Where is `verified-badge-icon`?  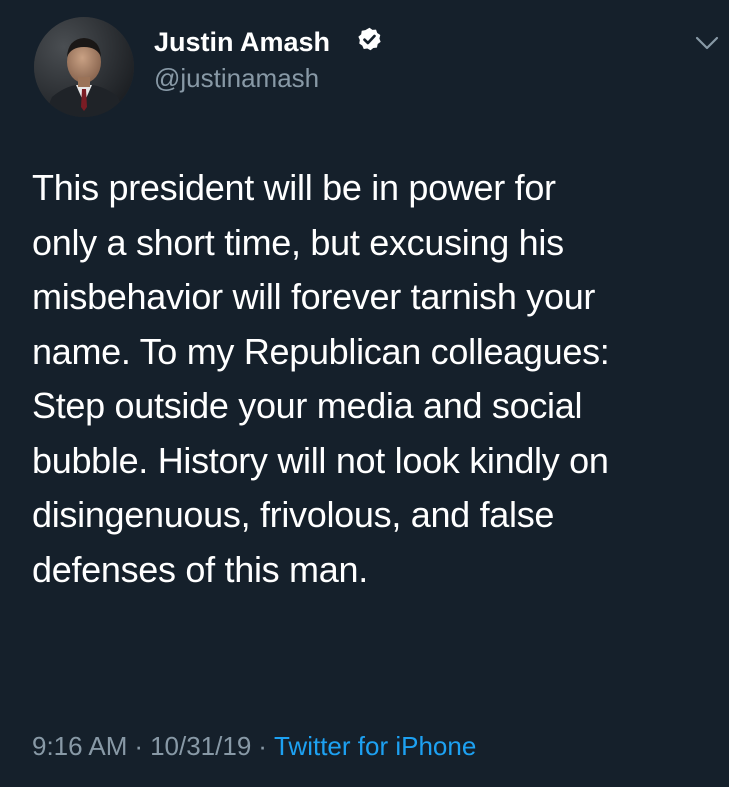 verified-badge-icon is located at coordinates (369, 39).